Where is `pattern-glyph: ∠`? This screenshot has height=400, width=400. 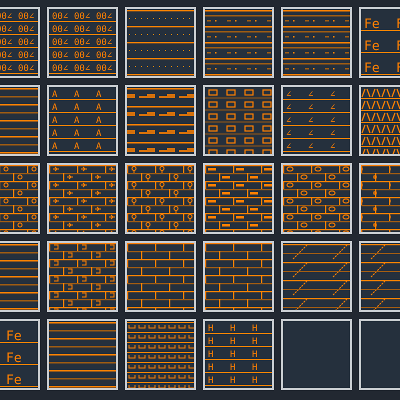 pattern-glyph: ∠ is located at coordinates (289, 108).